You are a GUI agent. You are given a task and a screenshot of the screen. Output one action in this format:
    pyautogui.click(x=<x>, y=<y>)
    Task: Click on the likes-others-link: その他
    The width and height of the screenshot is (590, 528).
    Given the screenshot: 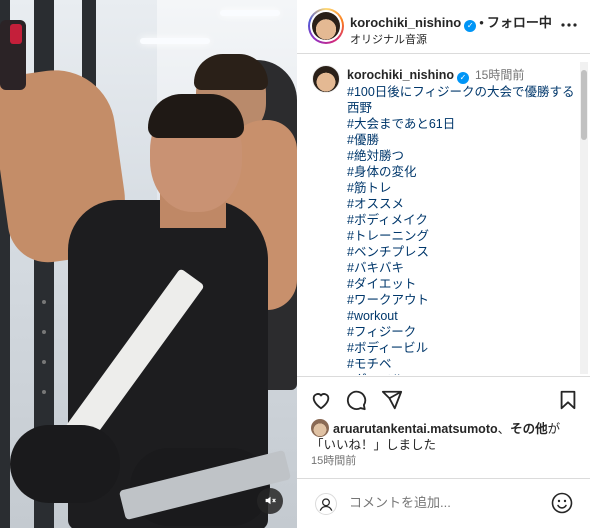 What is the action you would take?
    pyautogui.click(x=529, y=429)
    